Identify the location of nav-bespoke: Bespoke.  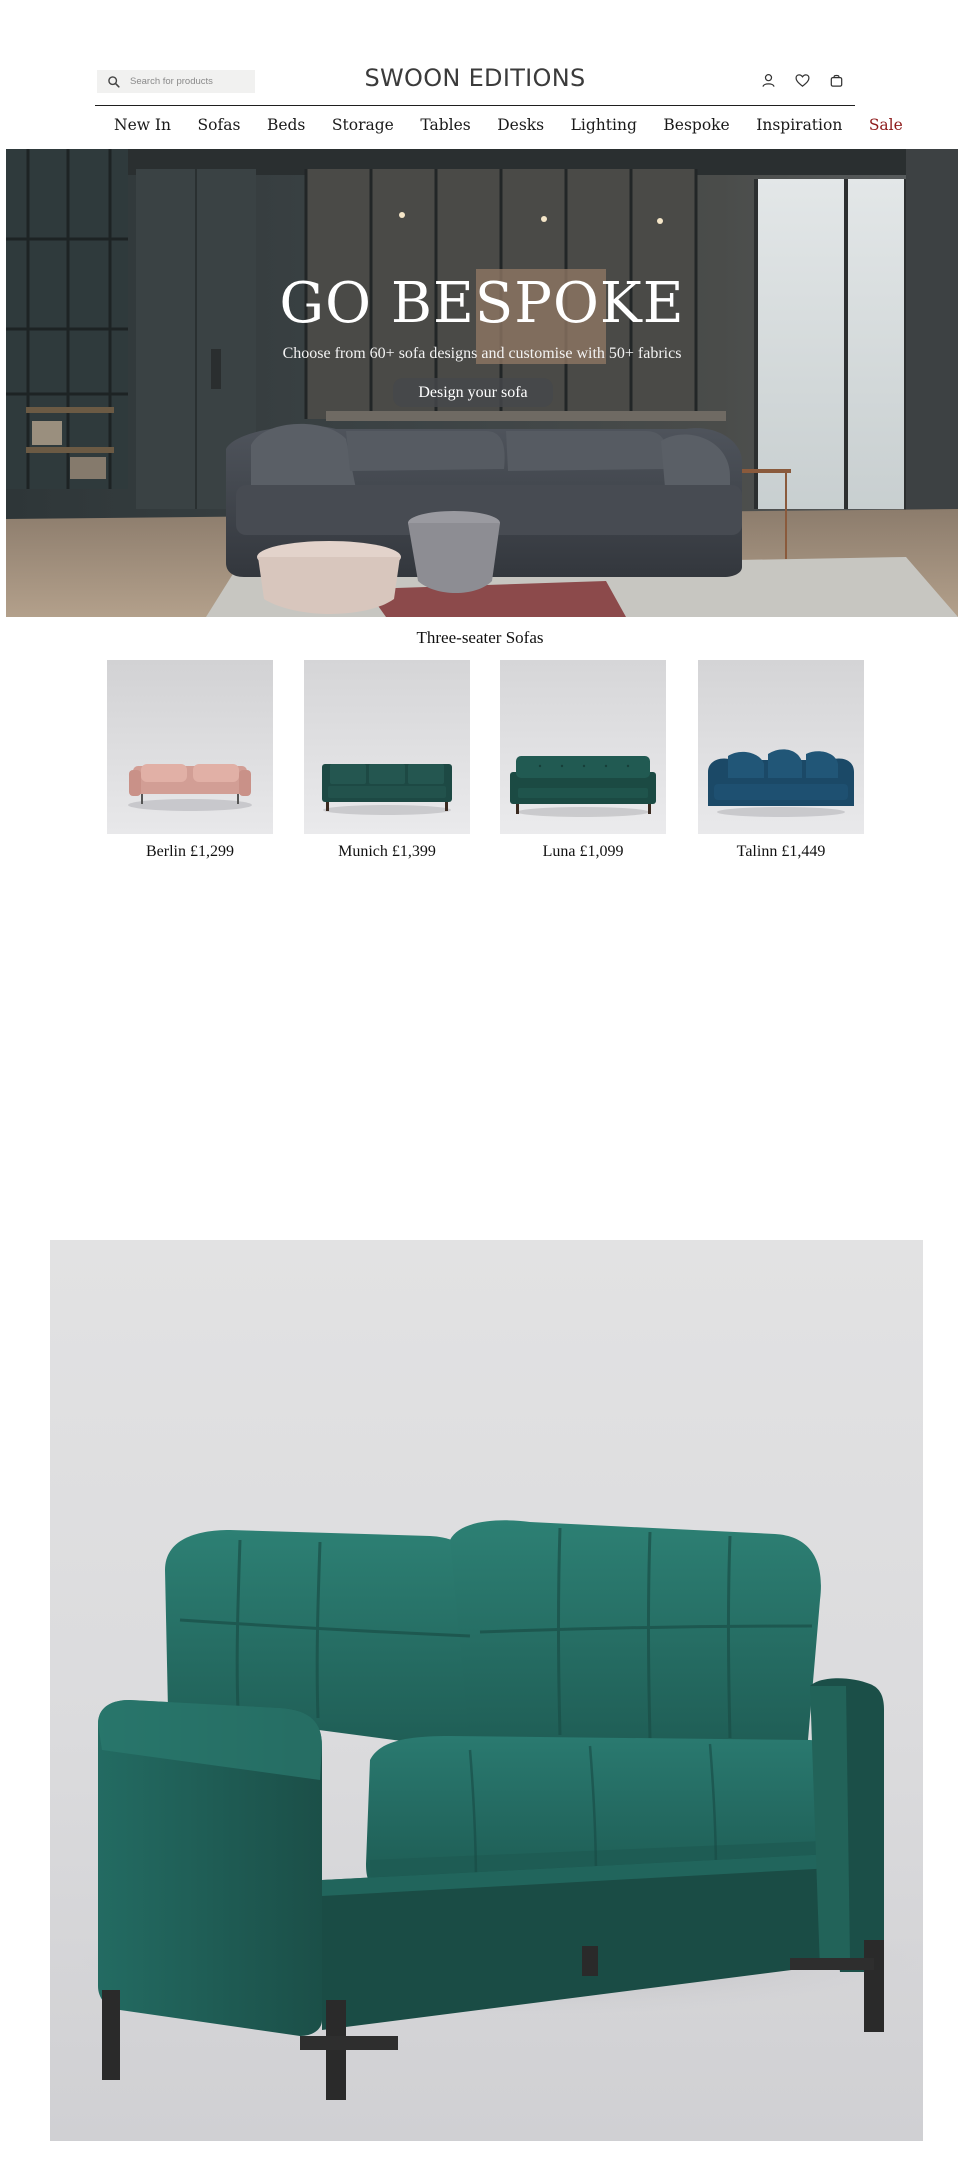
(696, 125).